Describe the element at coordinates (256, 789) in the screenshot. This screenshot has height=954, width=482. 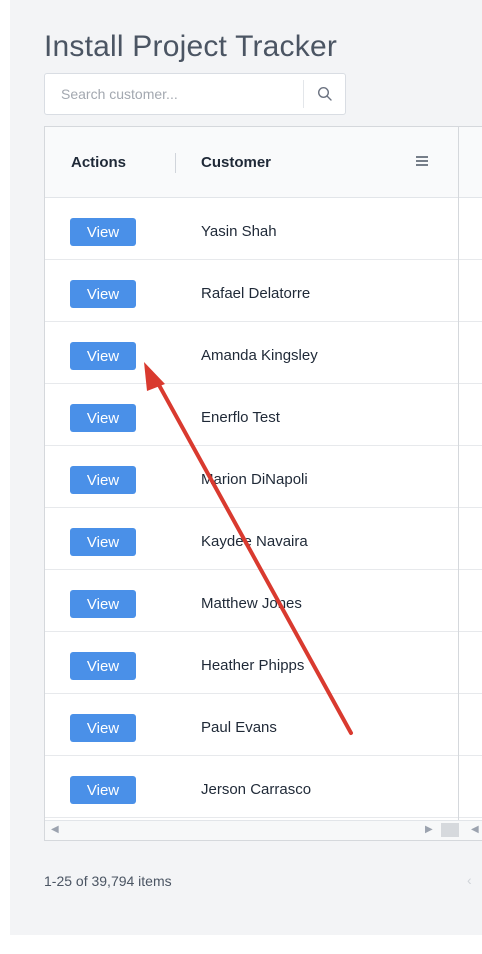
I see `customer-name: Jerson Carrasco` at that location.